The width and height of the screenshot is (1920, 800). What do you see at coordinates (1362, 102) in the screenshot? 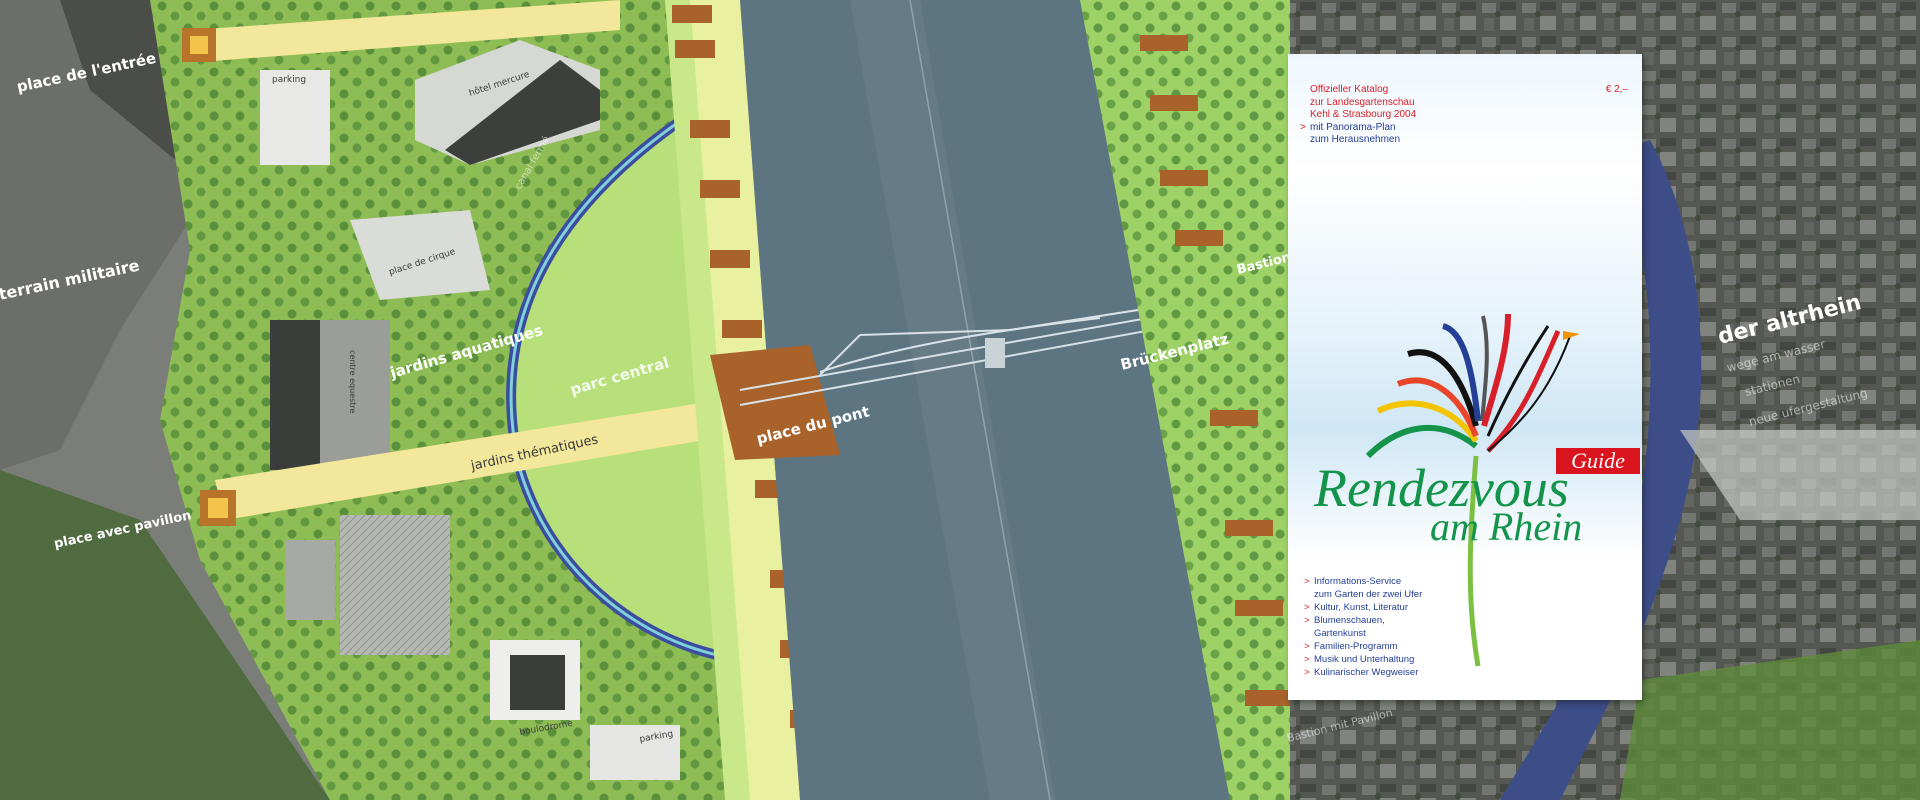
I see `header-line-2: zur Landesgartenschau` at bounding box center [1362, 102].